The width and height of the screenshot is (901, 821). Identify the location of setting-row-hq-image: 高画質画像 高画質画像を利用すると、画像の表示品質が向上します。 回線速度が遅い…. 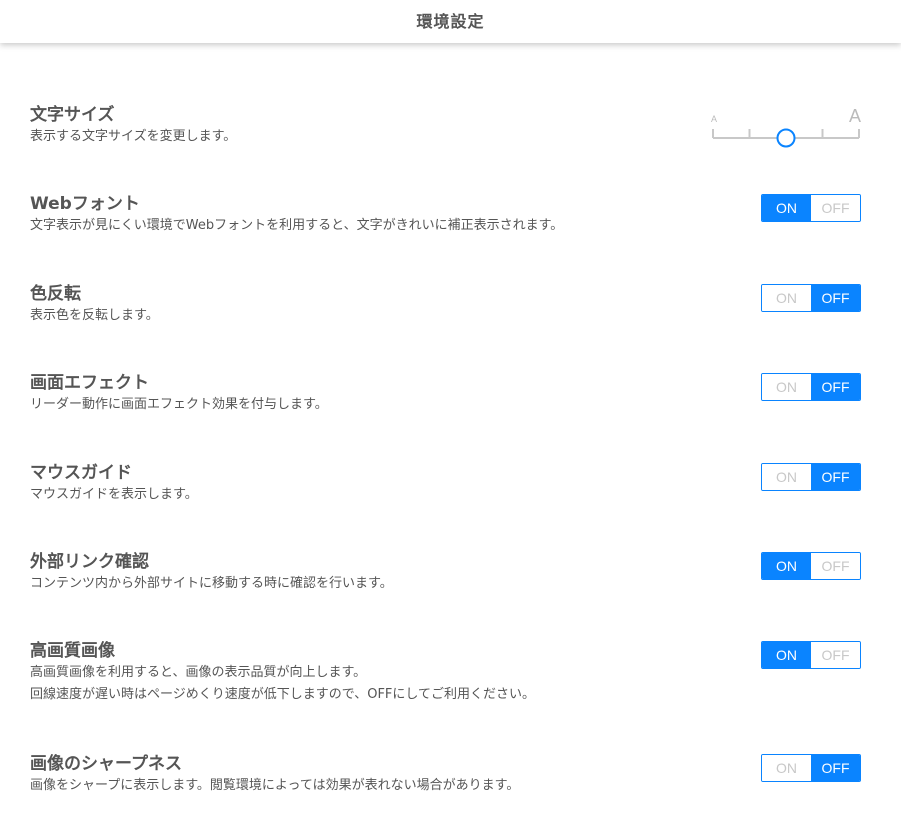
(447, 673).